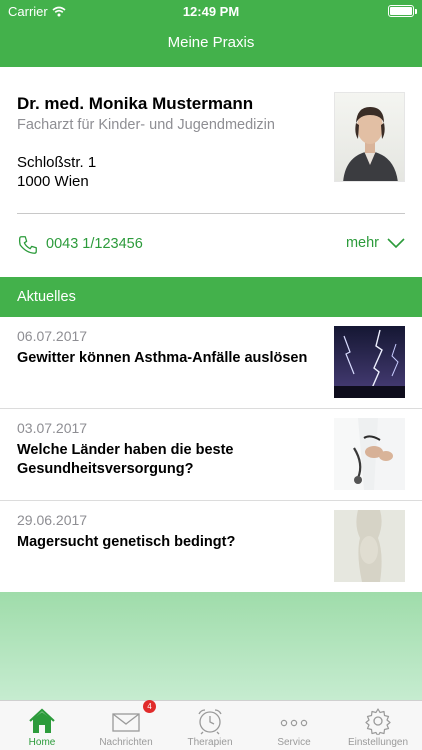 Image resolution: width=422 pixels, height=750 pixels. Describe the element at coordinates (369, 137) in the screenshot. I see `doctor-photo` at that location.